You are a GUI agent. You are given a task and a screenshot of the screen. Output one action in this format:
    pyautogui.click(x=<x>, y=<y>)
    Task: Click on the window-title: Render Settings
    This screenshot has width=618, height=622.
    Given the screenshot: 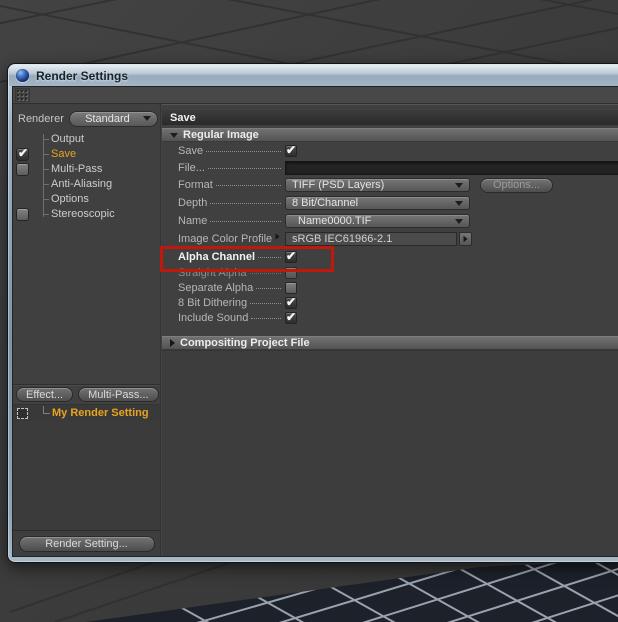 What is the action you would take?
    pyautogui.click(x=82, y=75)
    